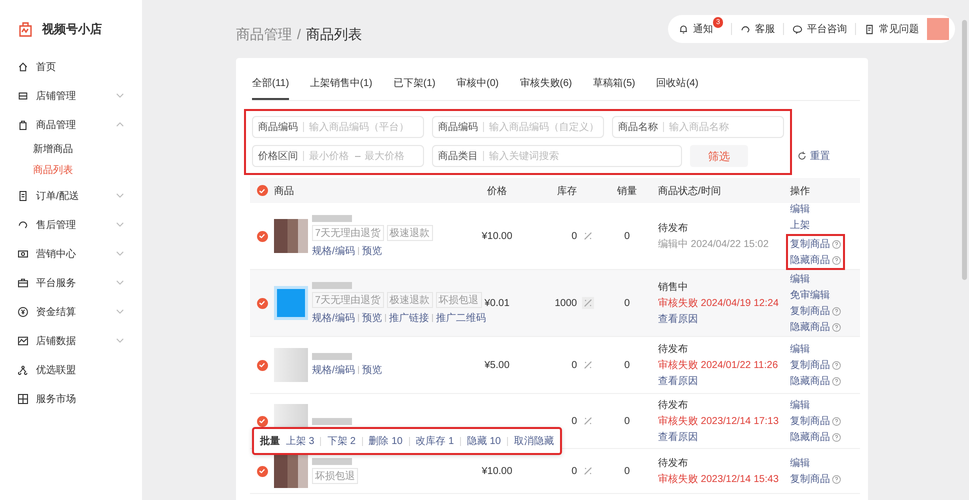 The width and height of the screenshot is (969, 500). I want to click on scrollbar, so click(964, 150).